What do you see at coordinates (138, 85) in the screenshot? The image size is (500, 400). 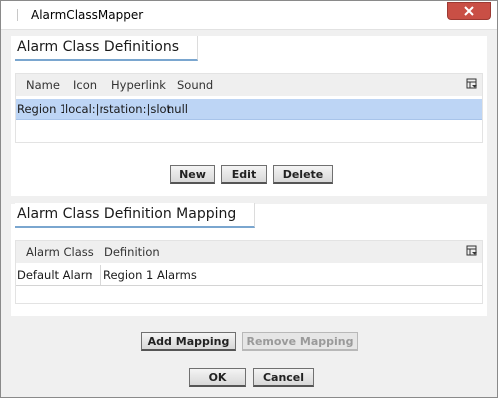 I see `column-header-hyperlink: Hyperlink` at bounding box center [138, 85].